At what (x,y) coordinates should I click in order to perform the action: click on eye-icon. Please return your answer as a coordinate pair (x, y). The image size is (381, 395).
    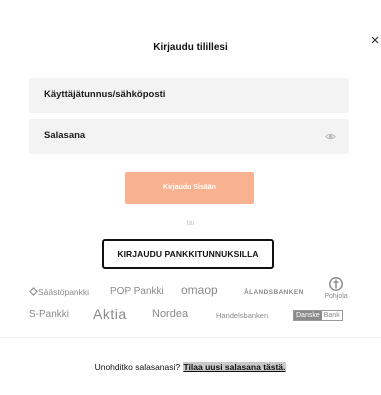
    Looking at the image, I should click on (330, 136).